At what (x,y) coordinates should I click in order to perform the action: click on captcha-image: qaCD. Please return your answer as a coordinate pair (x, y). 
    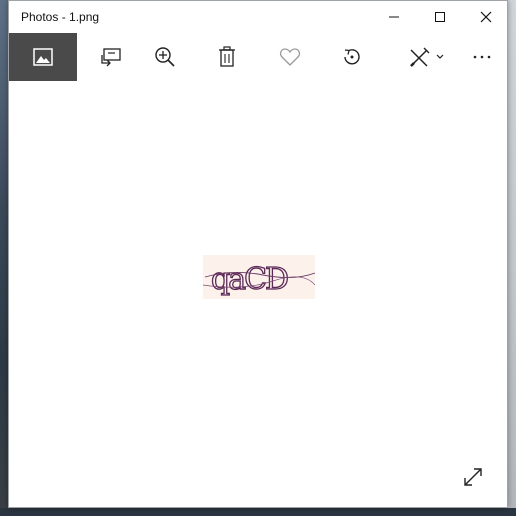
    Looking at the image, I should click on (259, 279).